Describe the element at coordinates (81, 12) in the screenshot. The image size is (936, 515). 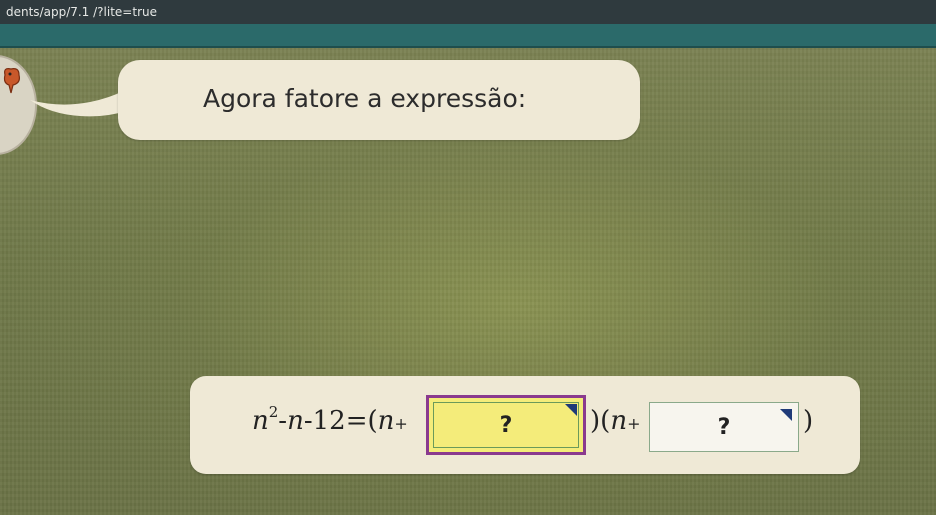
I see `url-text: dents/app/7.1 /?lite=true` at that location.